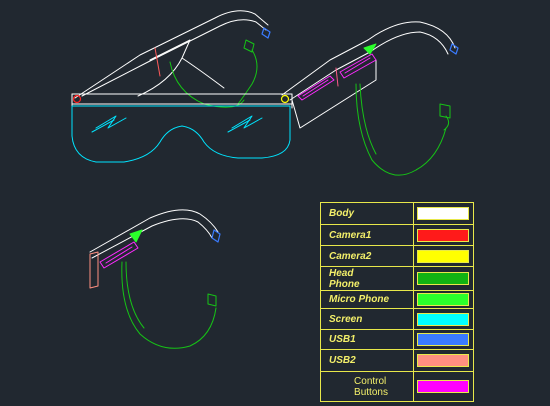 Image resolution: width=550 pixels, height=406 pixels. Describe the element at coordinates (344, 278) in the screenshot. I see `legend-label: Head Phone` at that location.